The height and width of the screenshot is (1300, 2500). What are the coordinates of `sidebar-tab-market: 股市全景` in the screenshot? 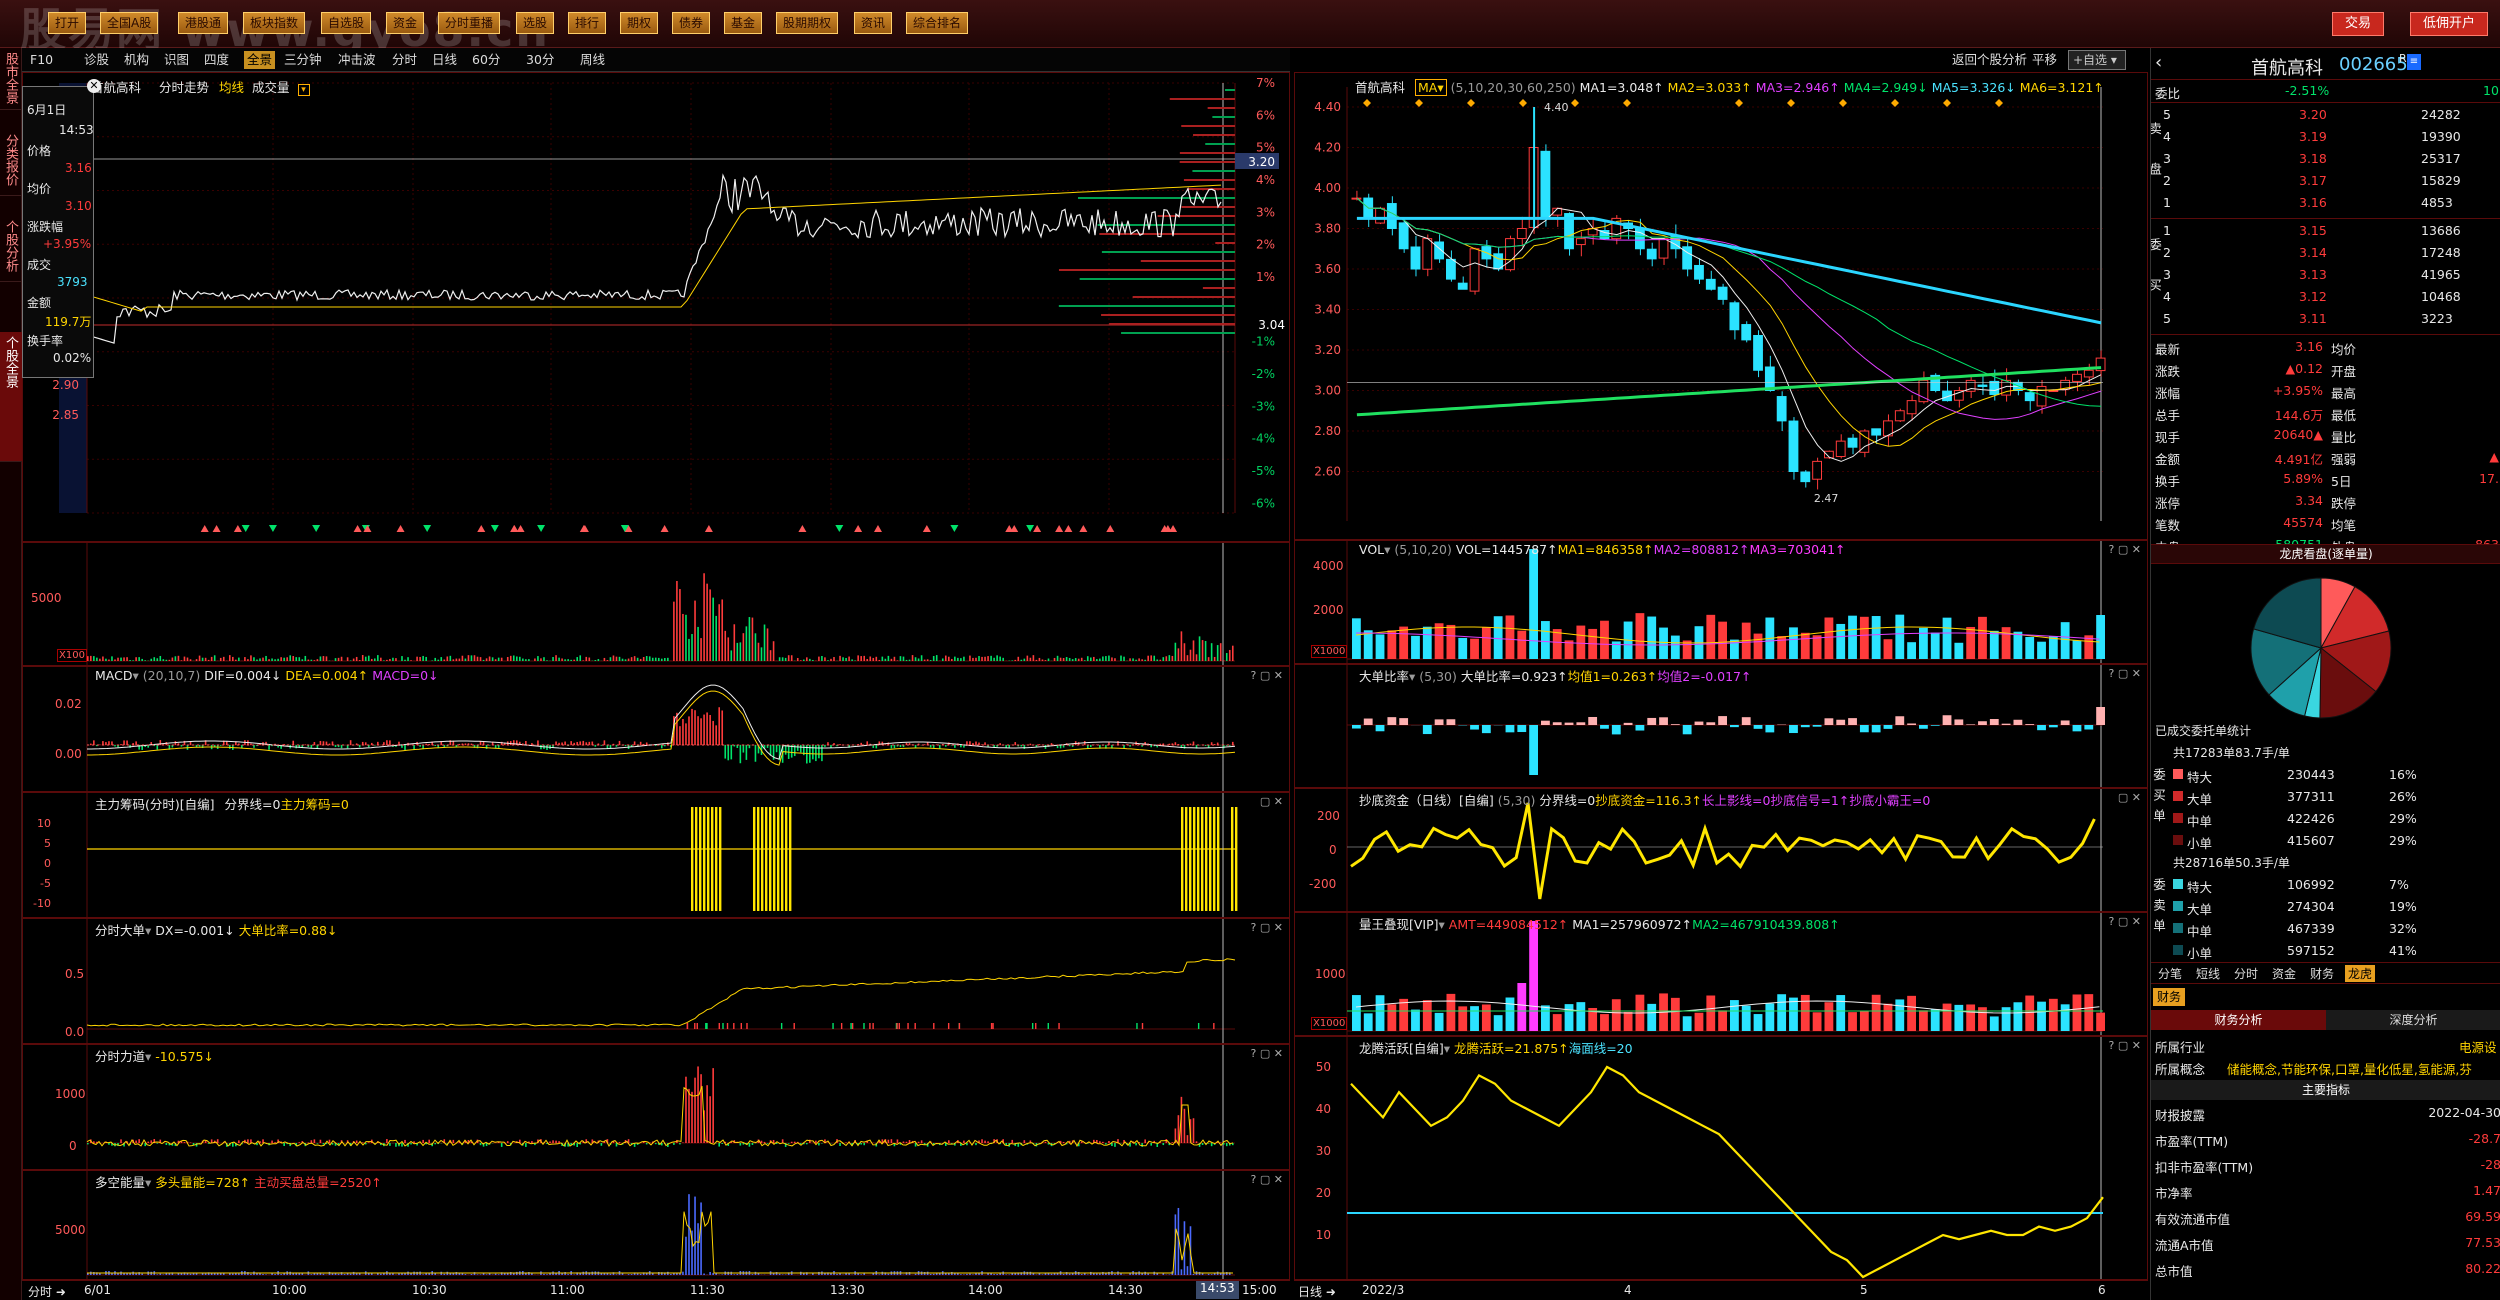 It's located at (11, 79).